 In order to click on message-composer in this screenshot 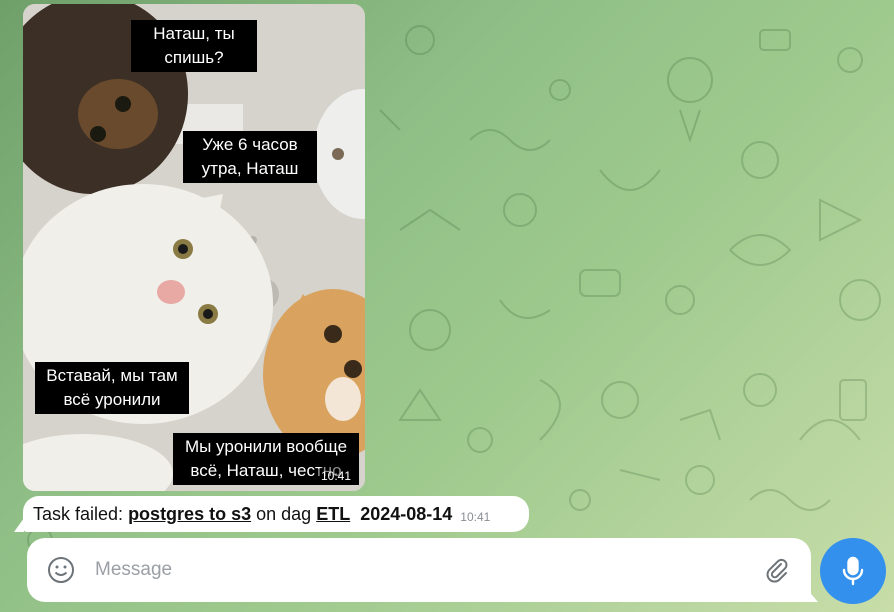, I will do `click(419, 570)`.